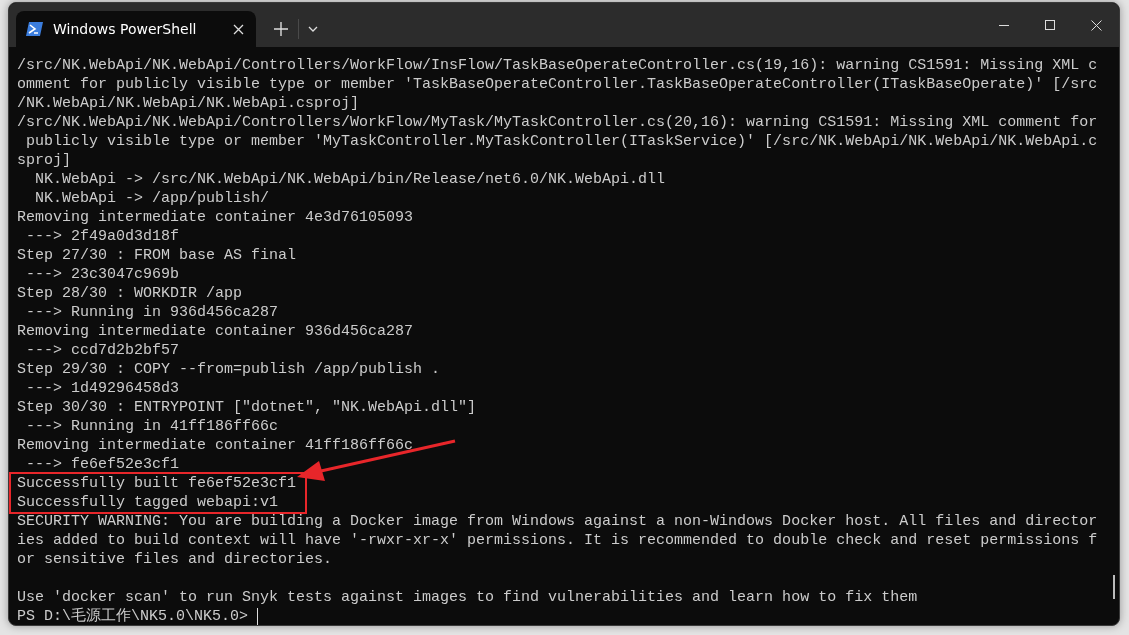 Image resolution: width=1129 pixels, height=635 pixels. What do you see at coordinates (130, 293) in the screenshot?
I see `output-line: Step 28/30 : WORKDIR /app` at bounding box center [130, 293].